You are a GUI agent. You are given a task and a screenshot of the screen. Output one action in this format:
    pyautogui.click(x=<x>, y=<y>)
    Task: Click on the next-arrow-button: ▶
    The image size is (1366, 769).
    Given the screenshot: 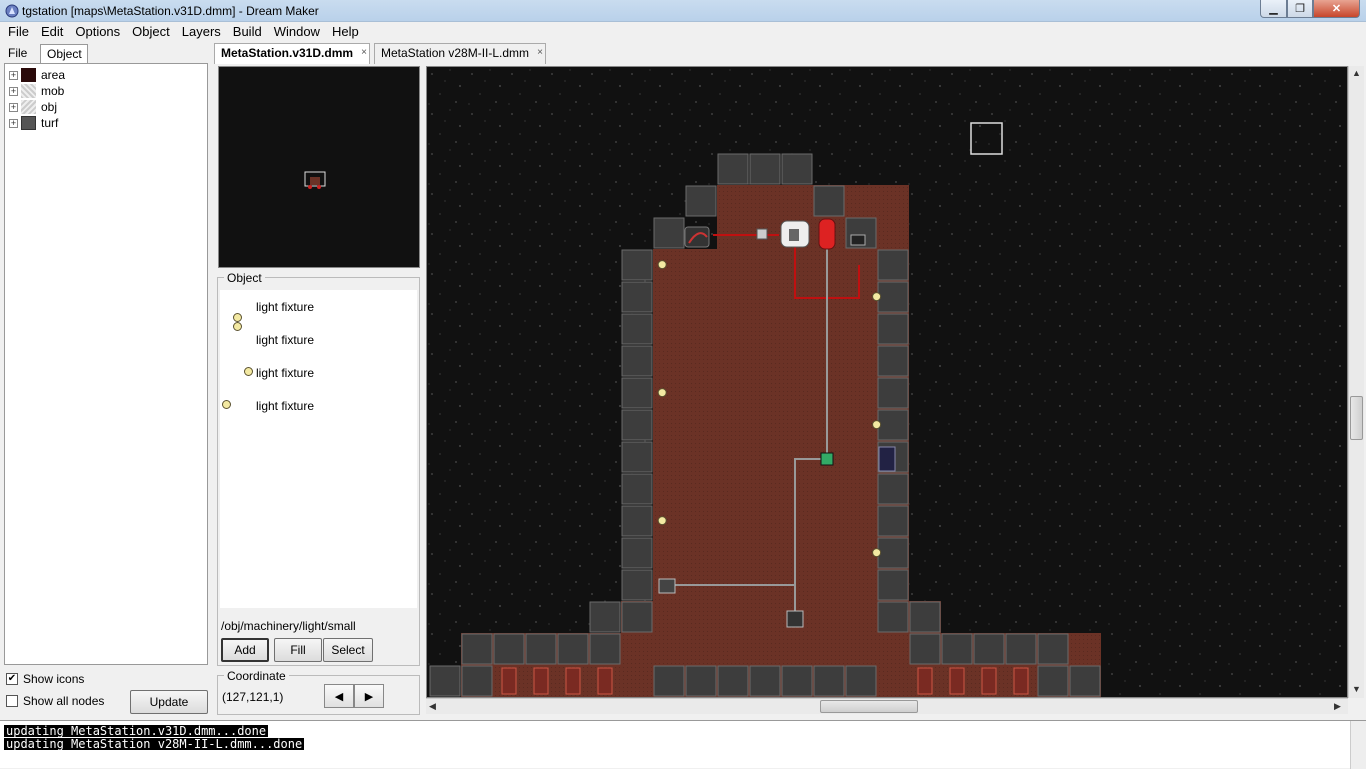 What is the action you would take?
    pyautogui.click(x=369, y=696)
    